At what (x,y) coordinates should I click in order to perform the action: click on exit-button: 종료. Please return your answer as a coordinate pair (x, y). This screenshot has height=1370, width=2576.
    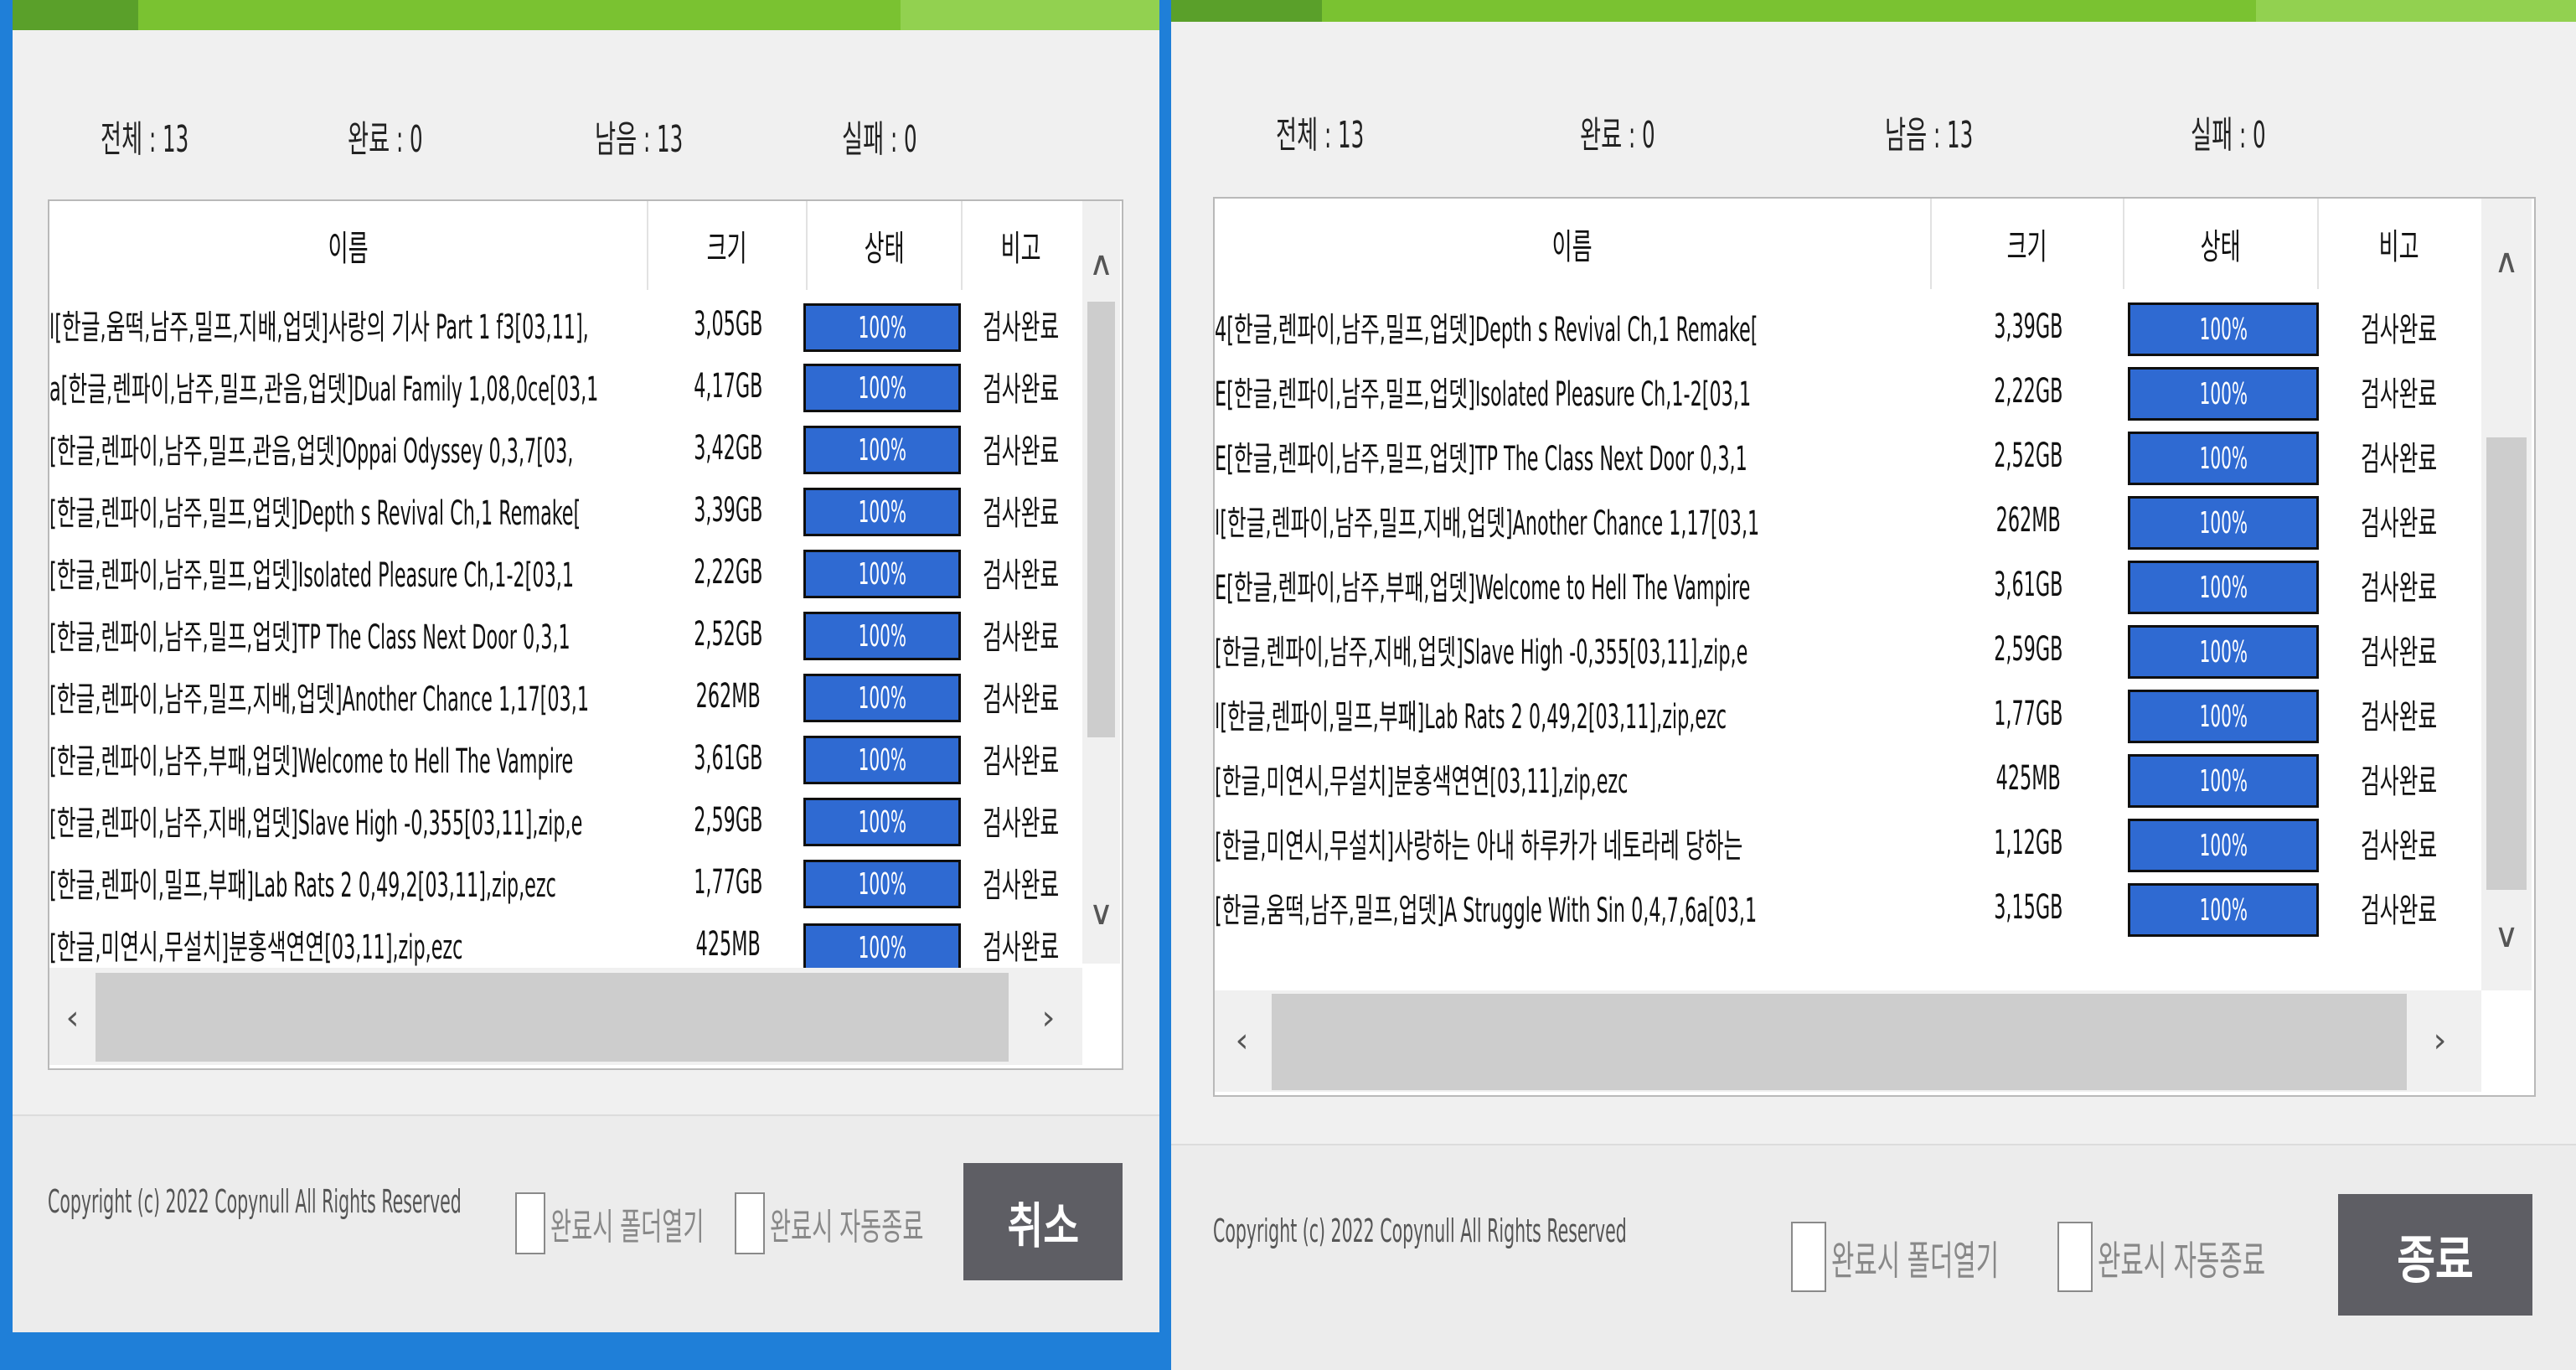
    Looking at the image, I should click on (2435, 1255).